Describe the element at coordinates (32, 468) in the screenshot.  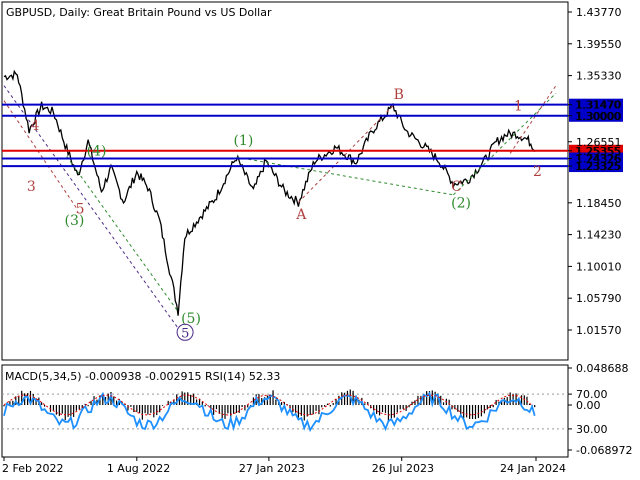
I see `x-tick-label: 2 Feb 2022` at that location.